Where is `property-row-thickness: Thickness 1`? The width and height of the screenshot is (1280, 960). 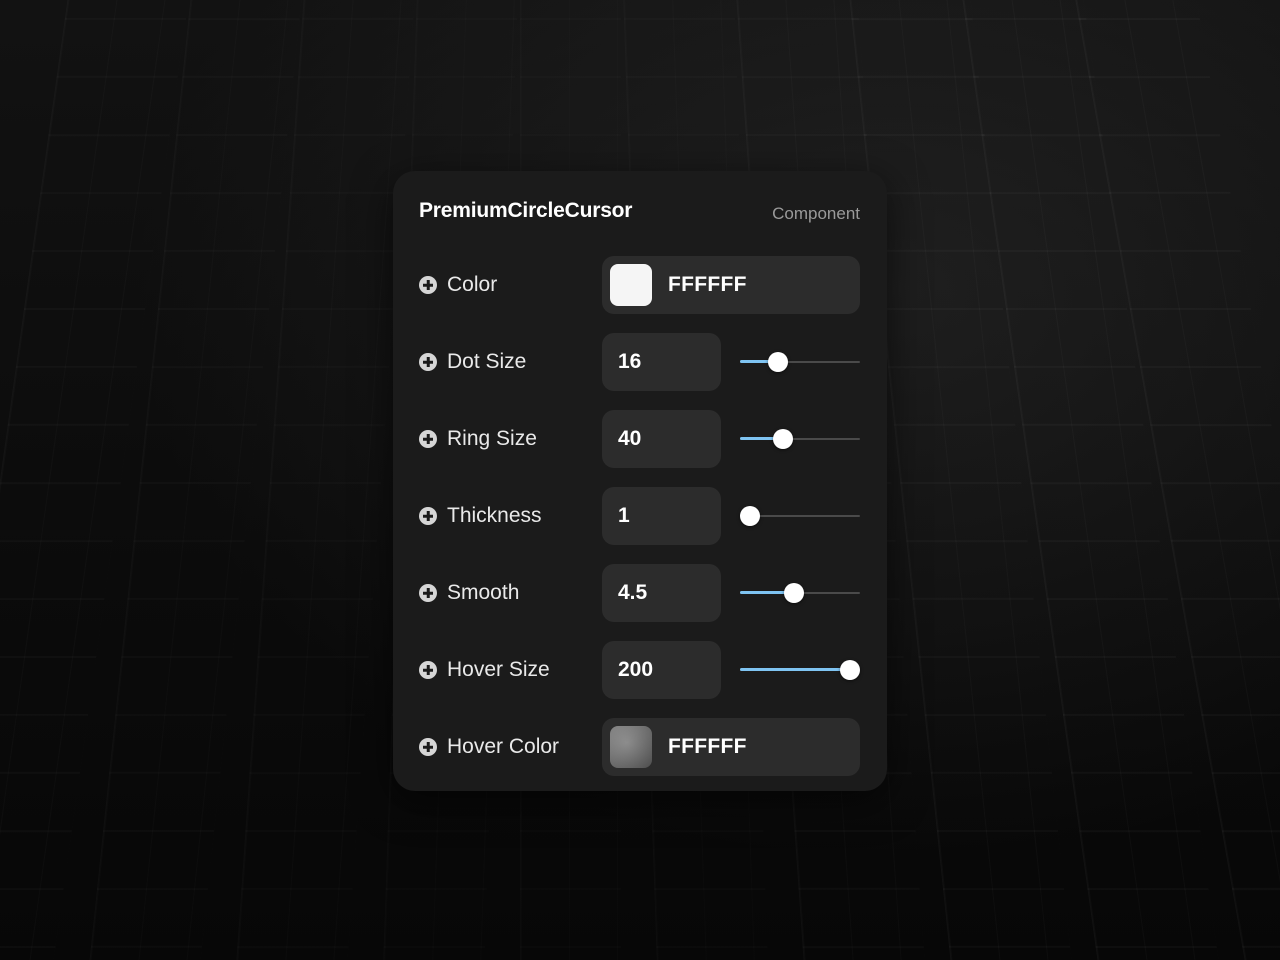 property-row-thickness: Thickness 1 is located at coordinates (639, 516).